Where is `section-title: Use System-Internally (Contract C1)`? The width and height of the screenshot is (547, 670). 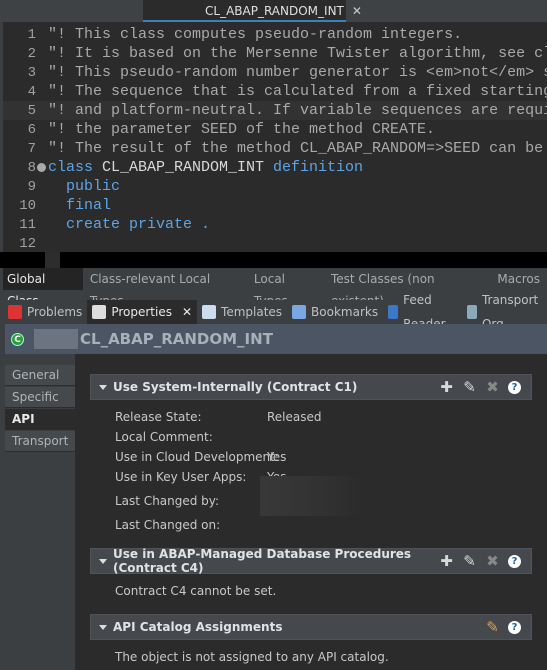 section-title: Use System-Internally (Contract C1) is located at coordinates (235, 387).